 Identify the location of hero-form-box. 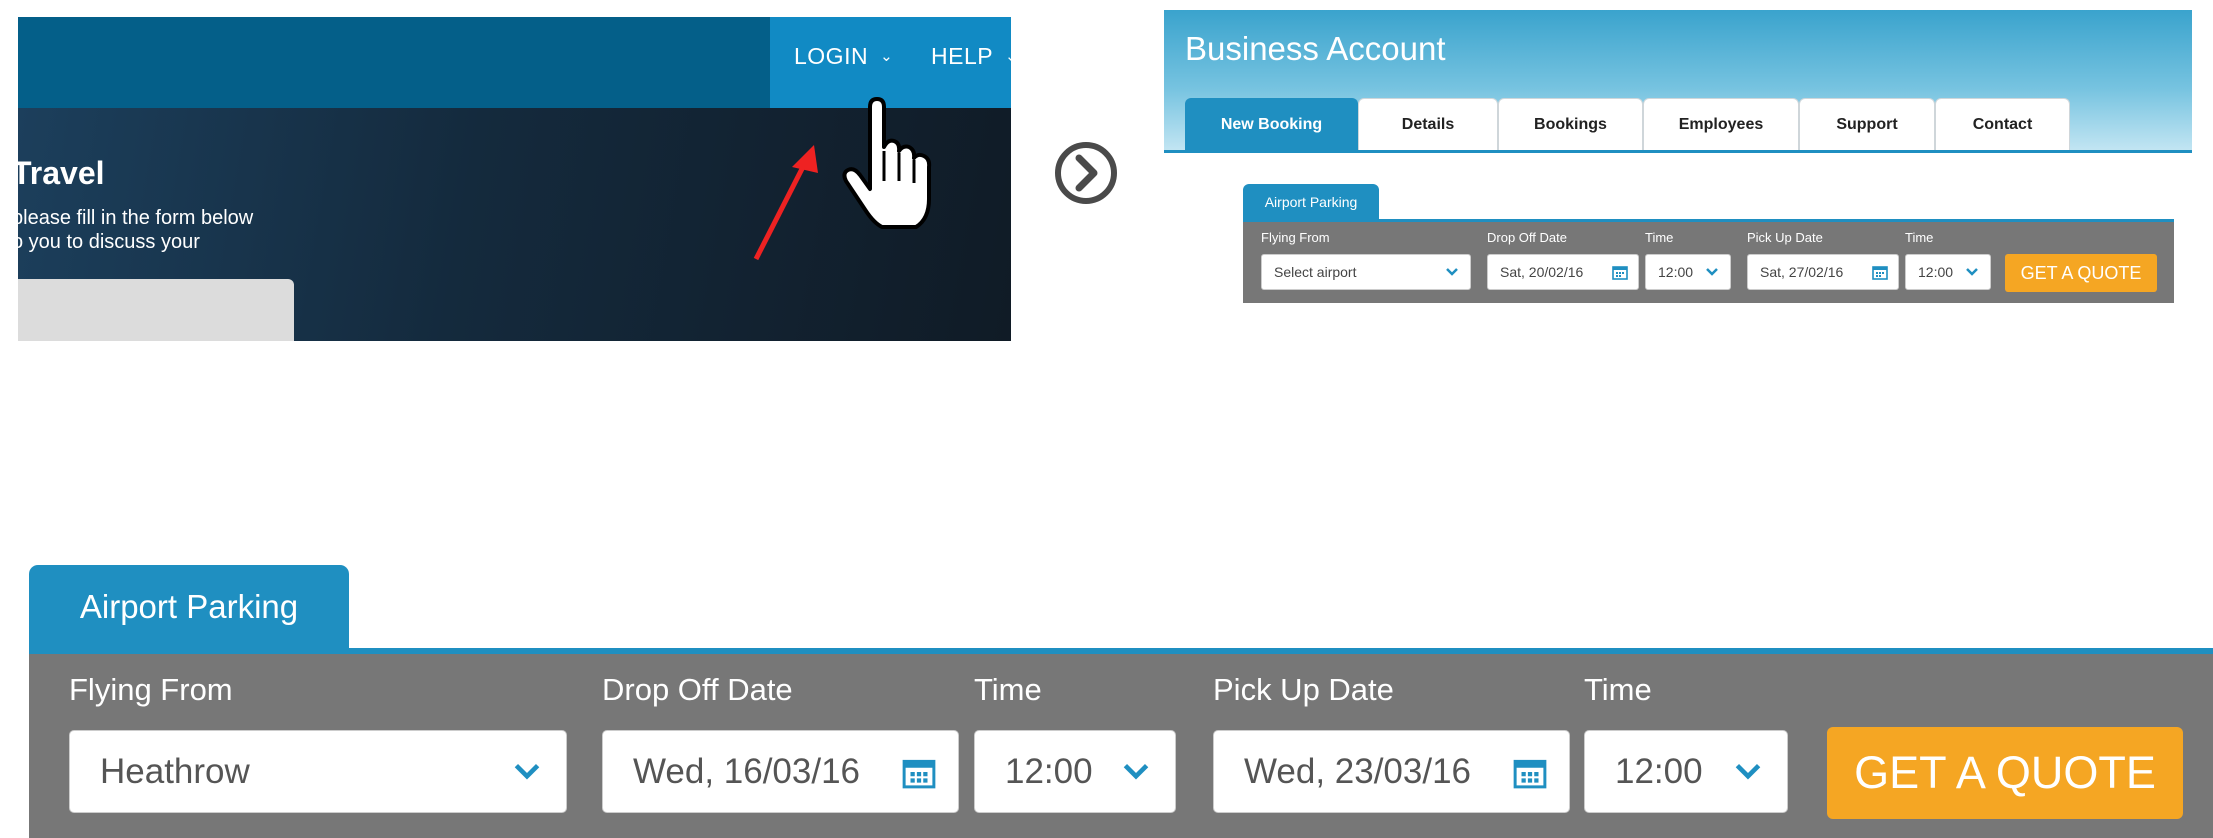
(156, 310).